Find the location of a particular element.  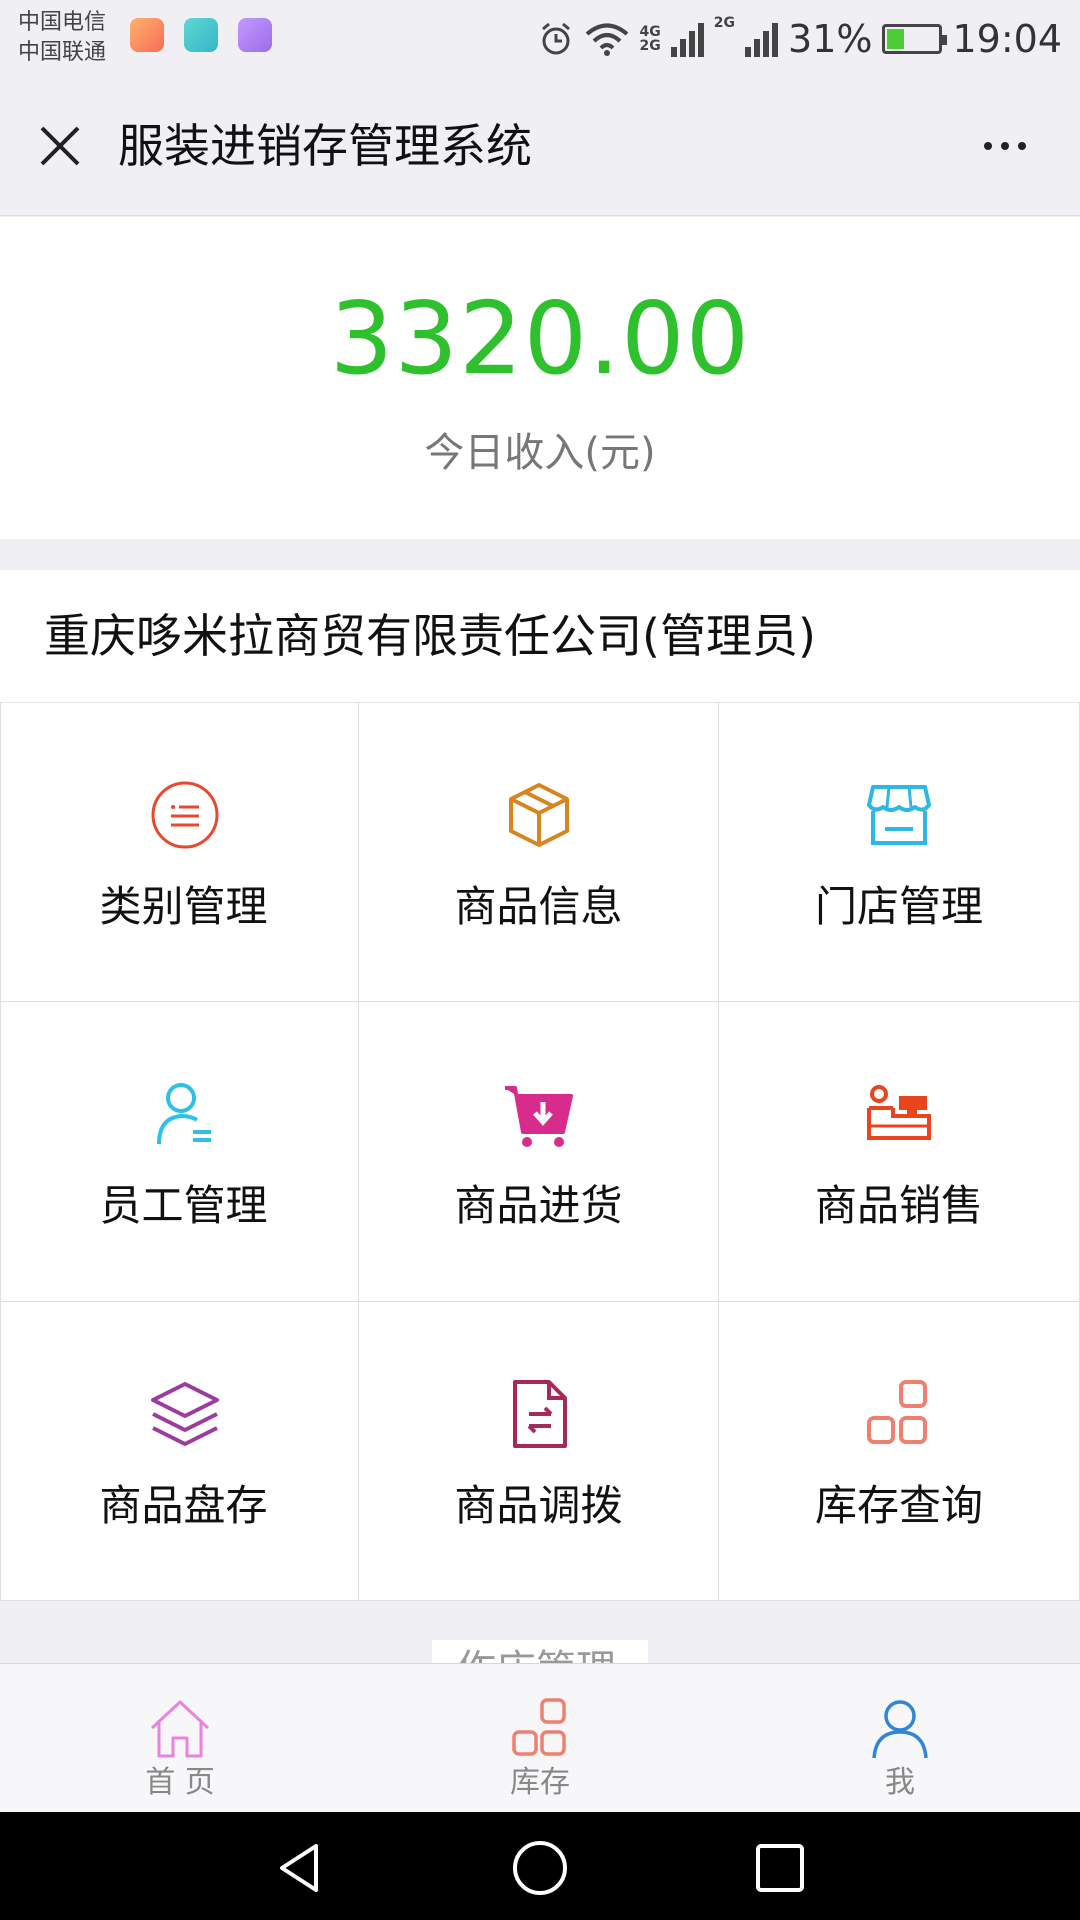

back-button is located at coordinates (300, 1868).